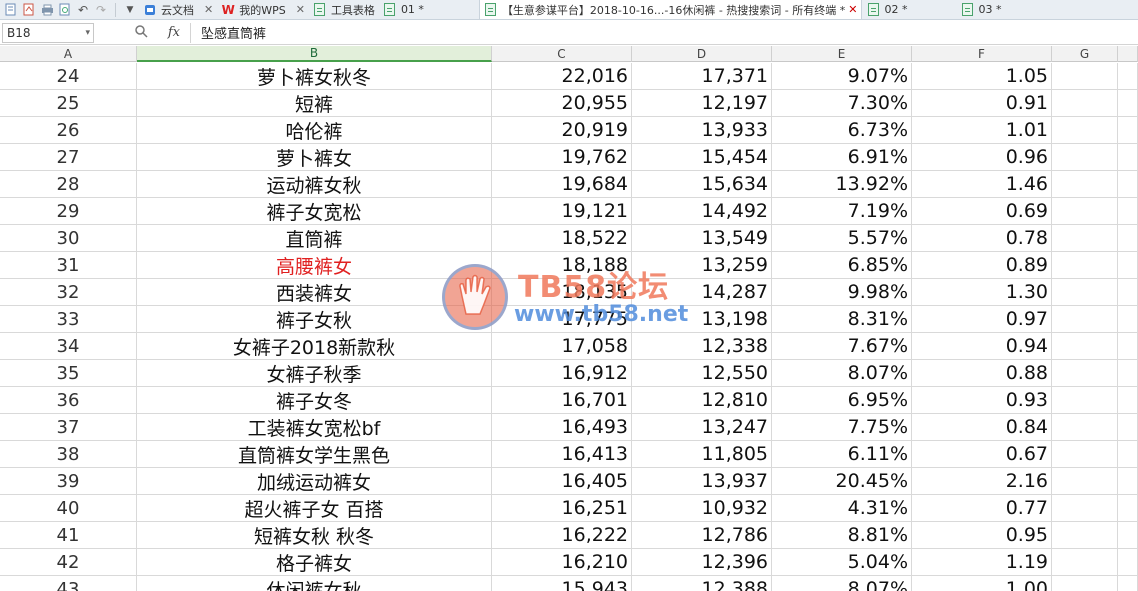 This screenshot has height=591, width=1138. I want to click on cell-c: 17,775, so click(562, 319).